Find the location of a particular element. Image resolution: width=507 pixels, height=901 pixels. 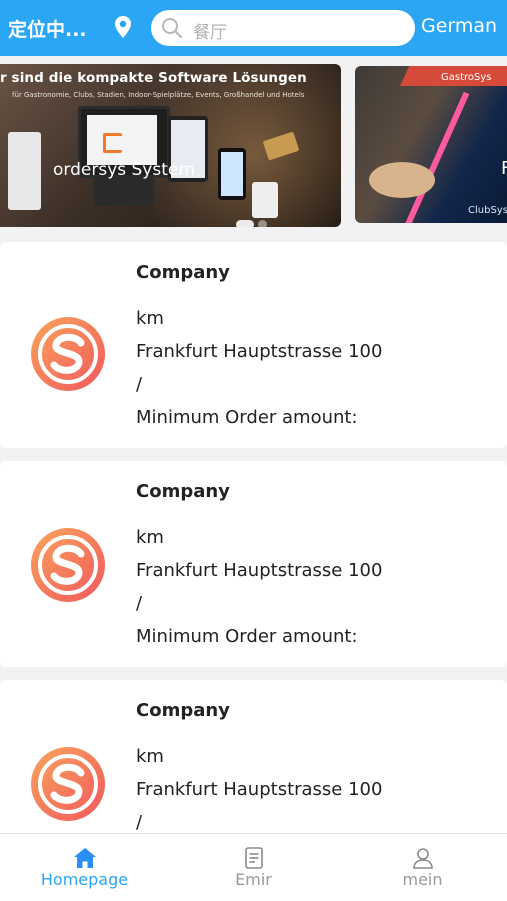

user-icon is located at coordinates (423, 858).